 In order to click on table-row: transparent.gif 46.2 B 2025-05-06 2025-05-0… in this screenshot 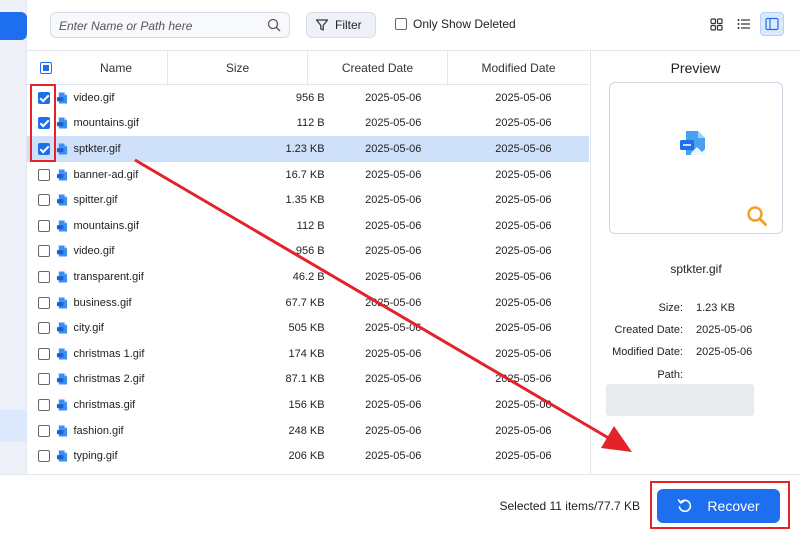, I will do `click(308, 277)`.